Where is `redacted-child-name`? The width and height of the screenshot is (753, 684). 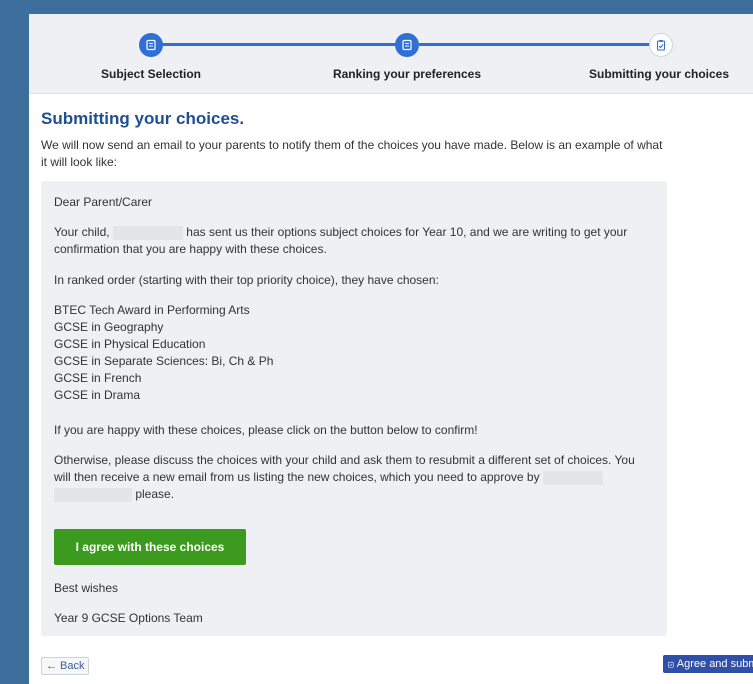 redacted-child-name is located at coordinates (147, 232).